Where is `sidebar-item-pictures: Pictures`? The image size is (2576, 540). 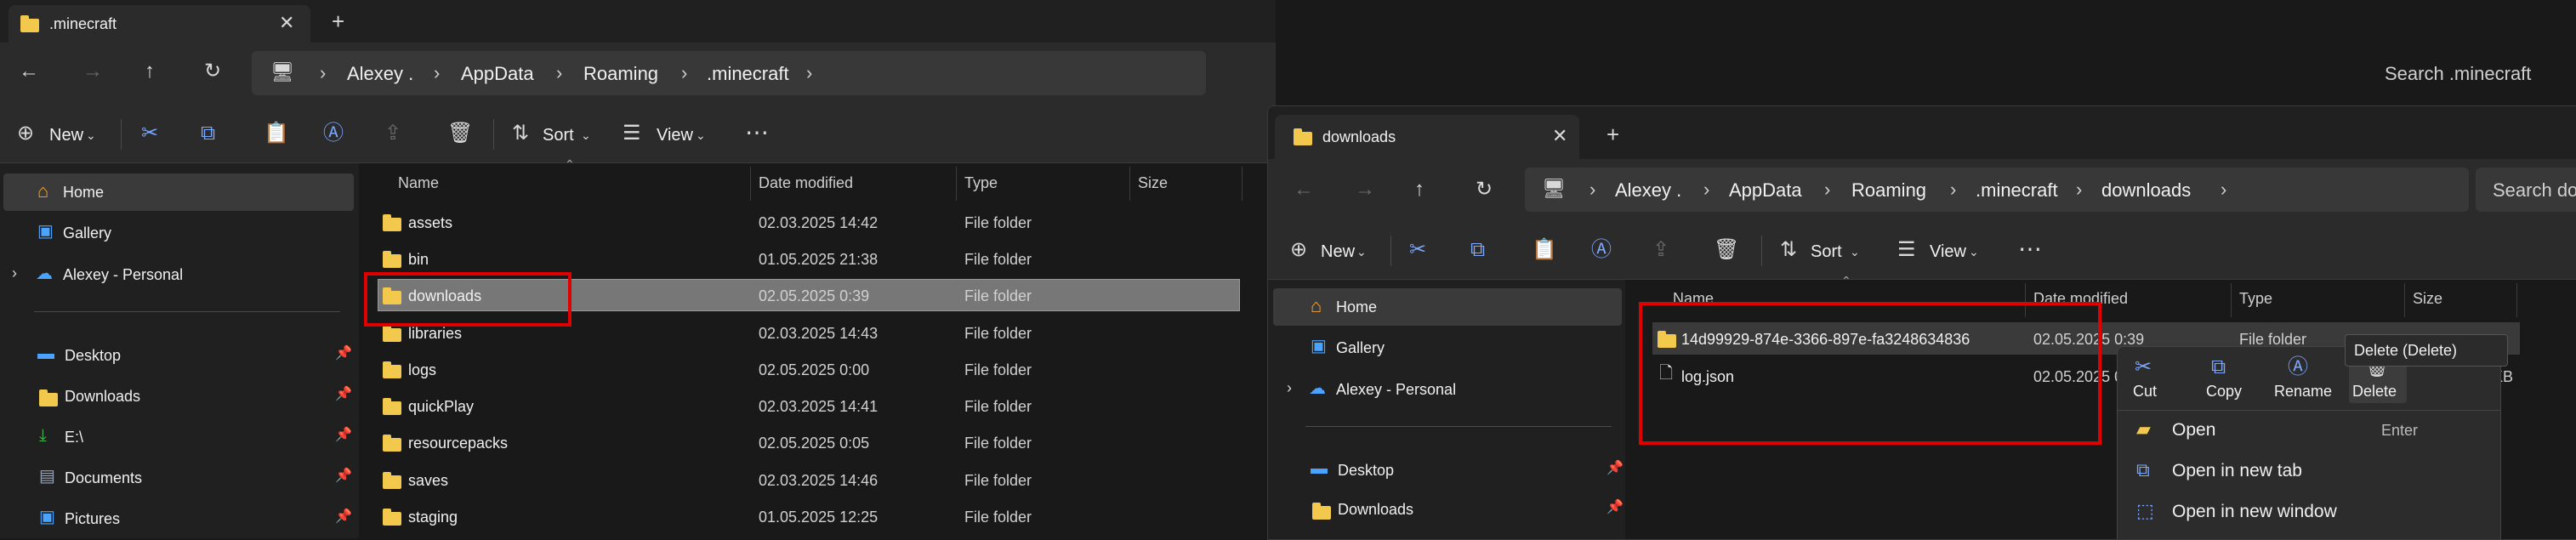
sidebar-item-pictures: Pictures is located at coordinates (92, 519).